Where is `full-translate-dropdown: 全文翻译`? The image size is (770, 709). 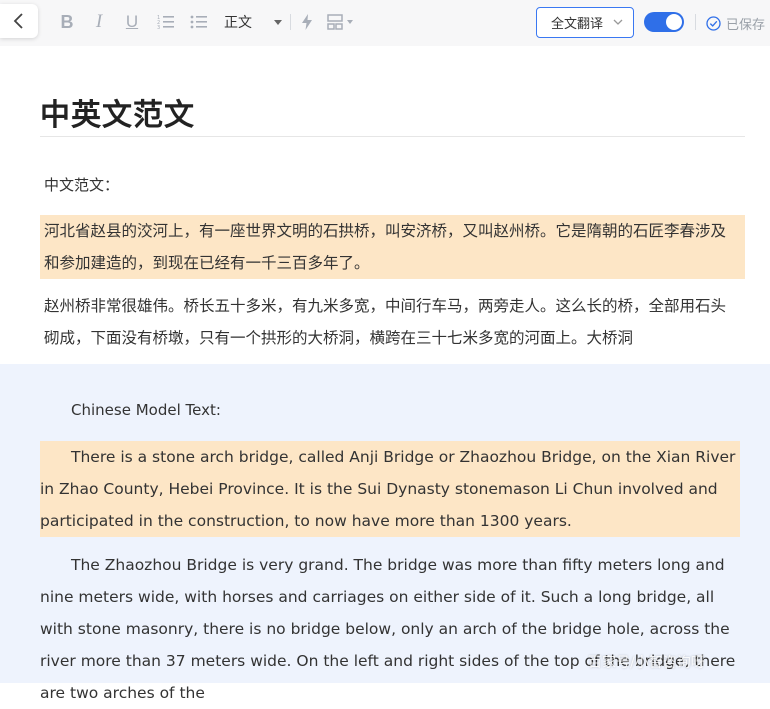 full-translate-dropdown: 全文翻译 is located at coordinates (585, 22).